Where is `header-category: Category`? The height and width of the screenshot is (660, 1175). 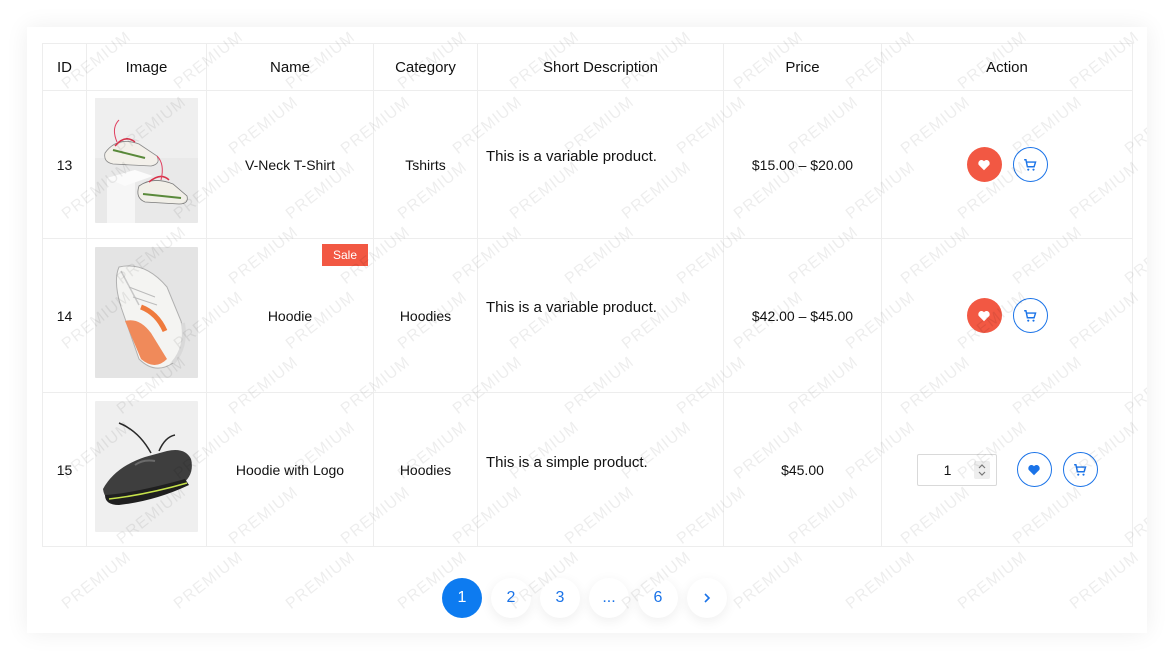 header-category: Category is located at coordinates (425, 67).